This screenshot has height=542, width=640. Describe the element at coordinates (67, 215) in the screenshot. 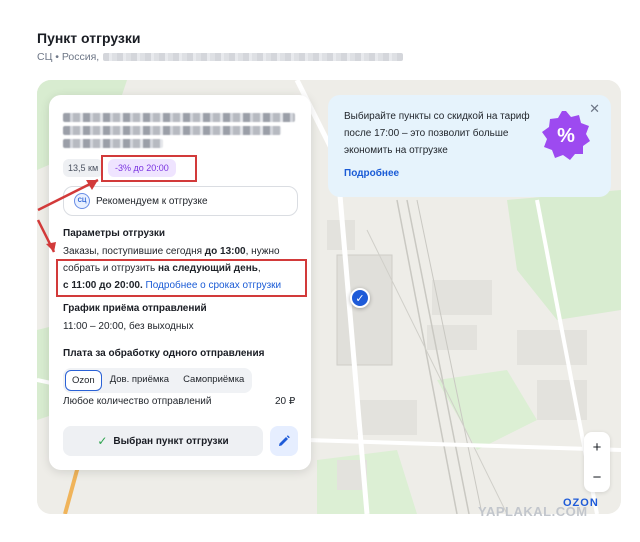

I see `annotation-arrows` at that location.